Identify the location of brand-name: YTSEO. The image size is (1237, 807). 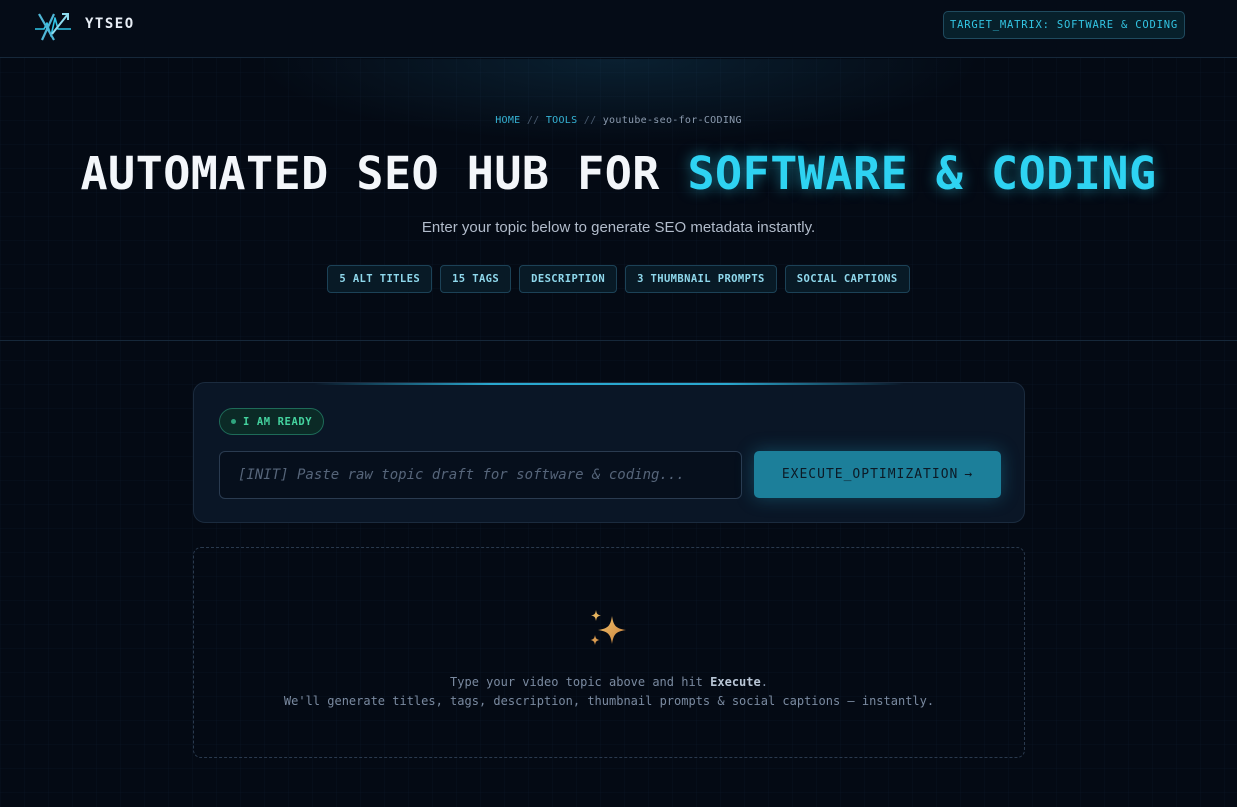
(110, 24).